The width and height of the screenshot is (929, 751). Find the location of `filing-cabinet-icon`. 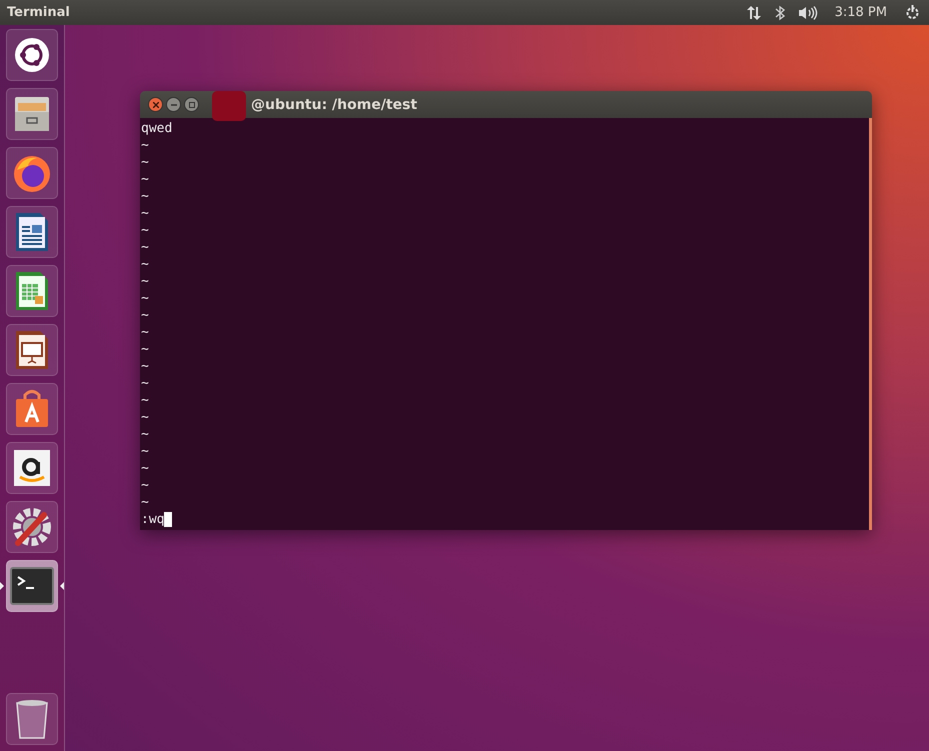

filing-cabinet-icon is located at coordinates (32, 114).